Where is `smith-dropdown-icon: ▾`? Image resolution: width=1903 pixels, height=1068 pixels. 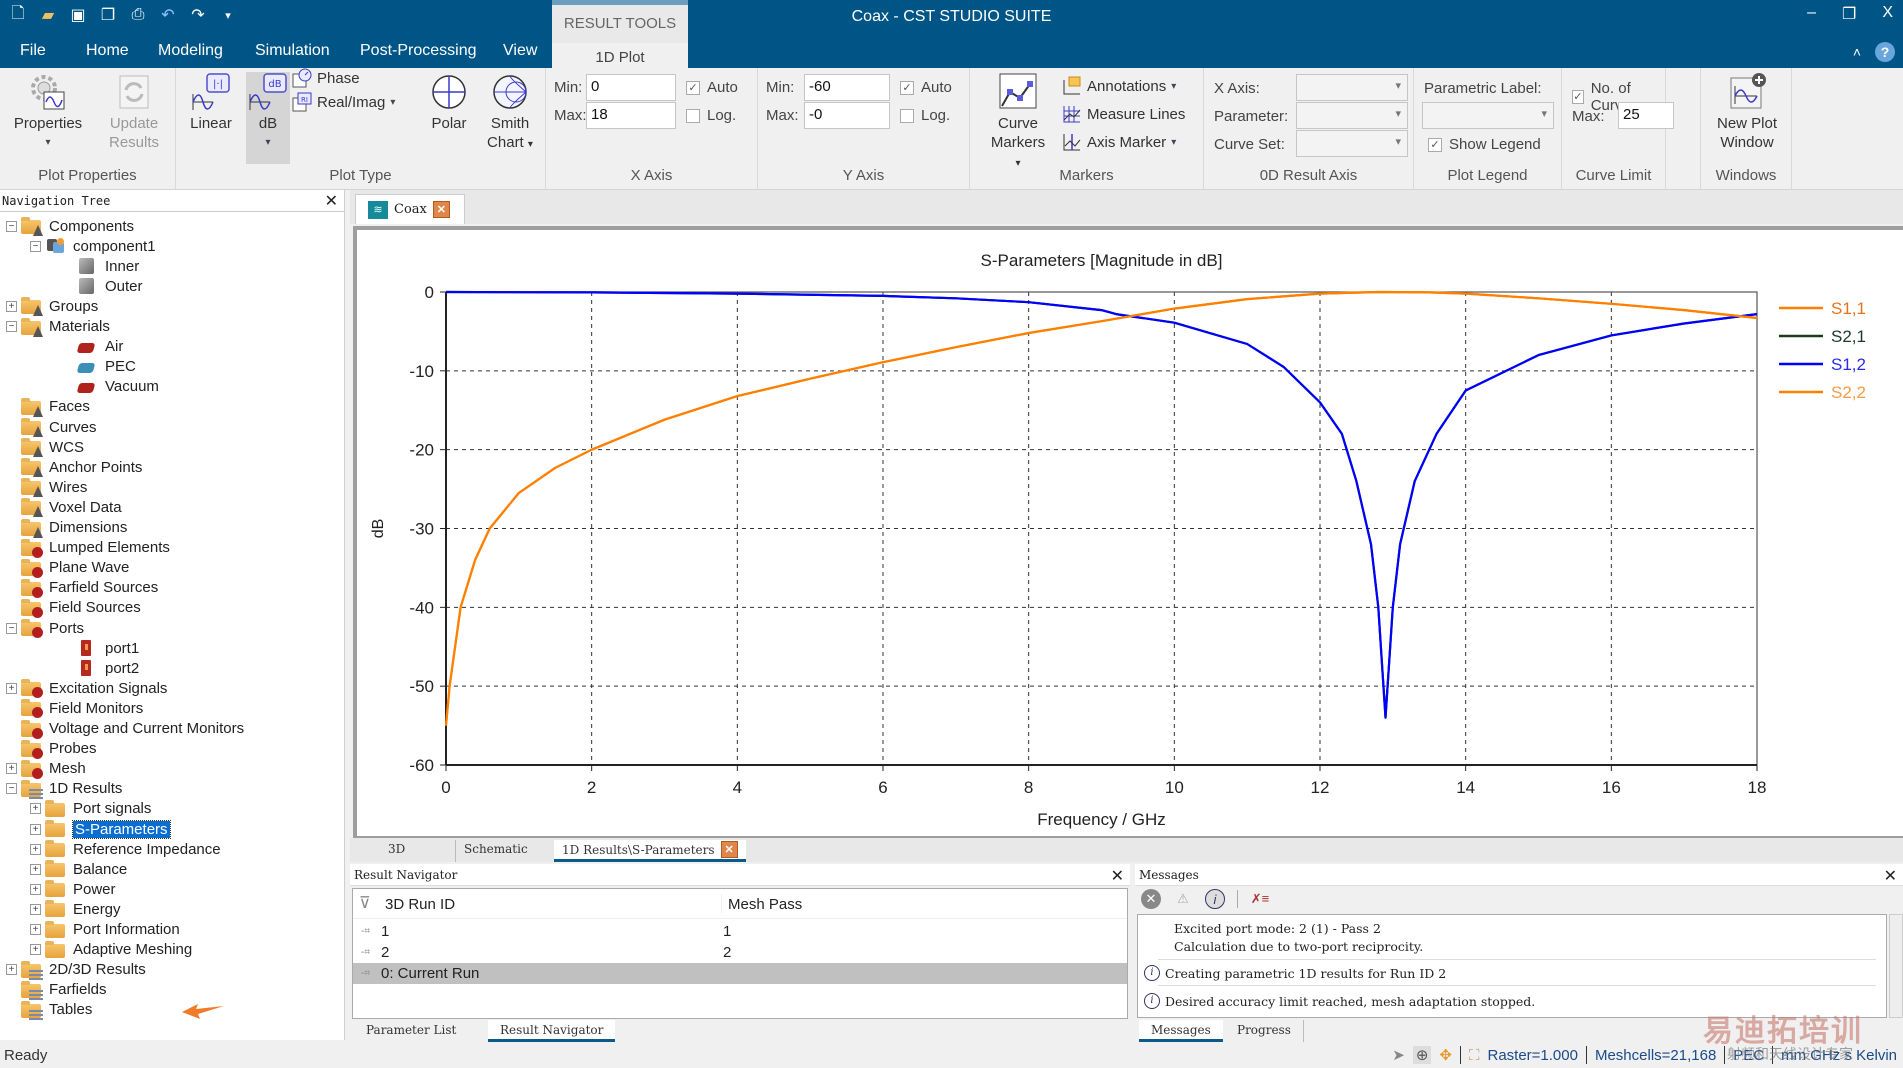
smith-dropdown-icon: ▾ is located at coordinates (530, 144).